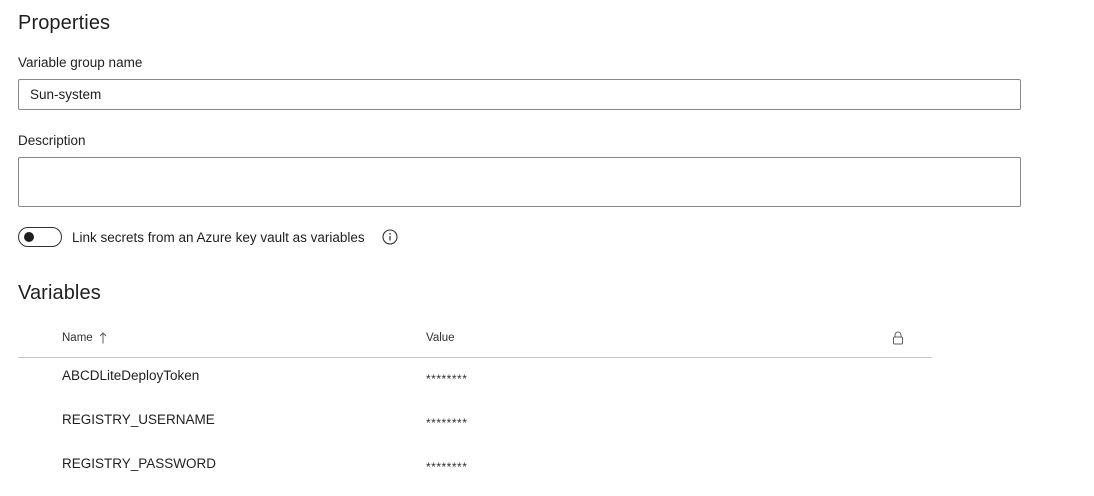 The height and width of the screenshot is (496, 1094). What do you see at coordinates (52, 140) in the screenshot?
I see `description-label: Description` at bounding box center [52, 140].